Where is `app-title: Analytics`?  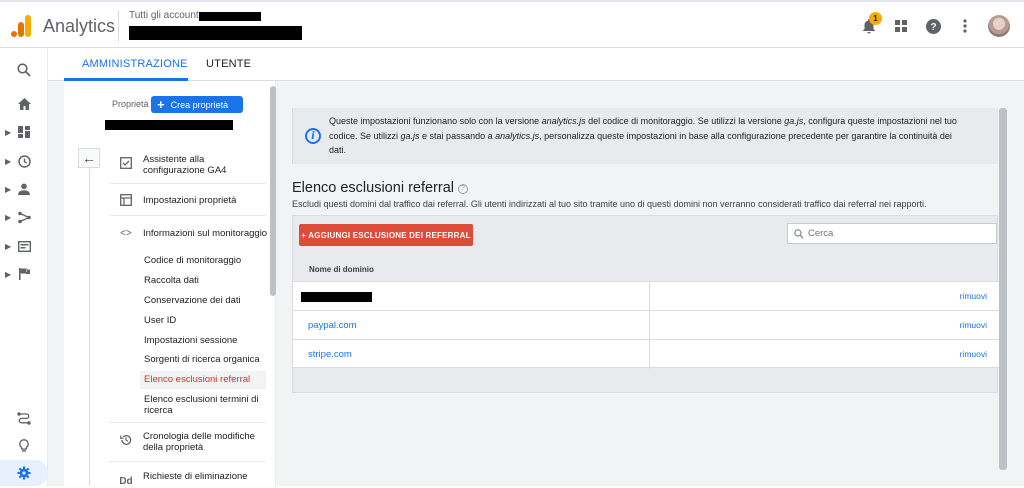 app-title: Analytics is located at coordinates (79, 26).